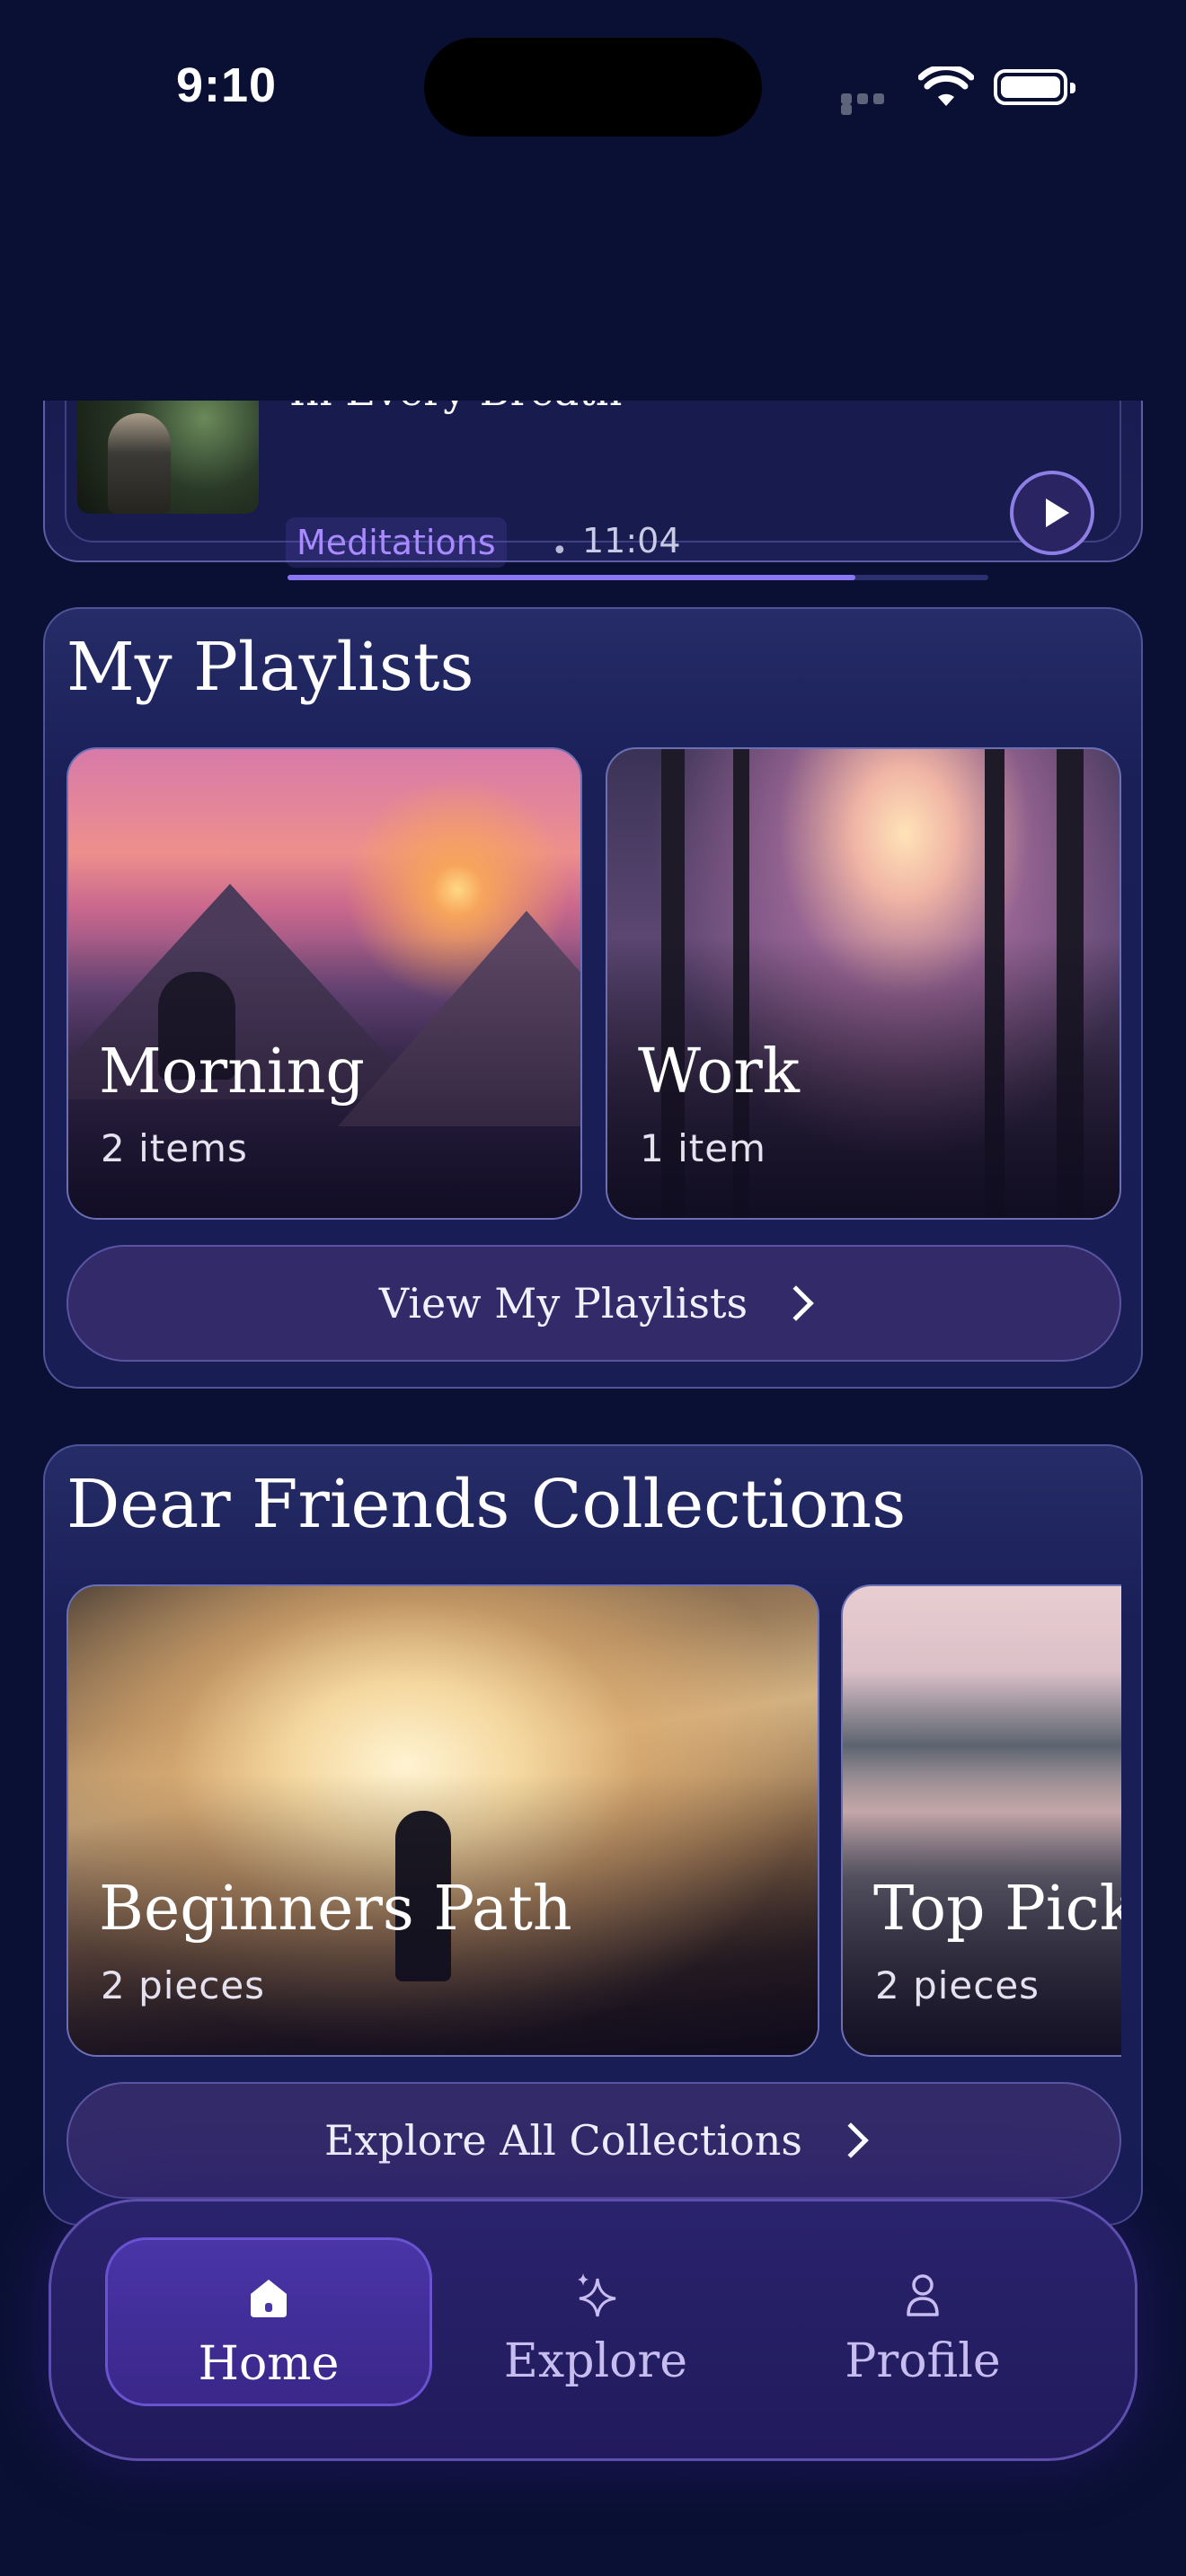  I want to click on now-playing-artwork, so click(168, 457).